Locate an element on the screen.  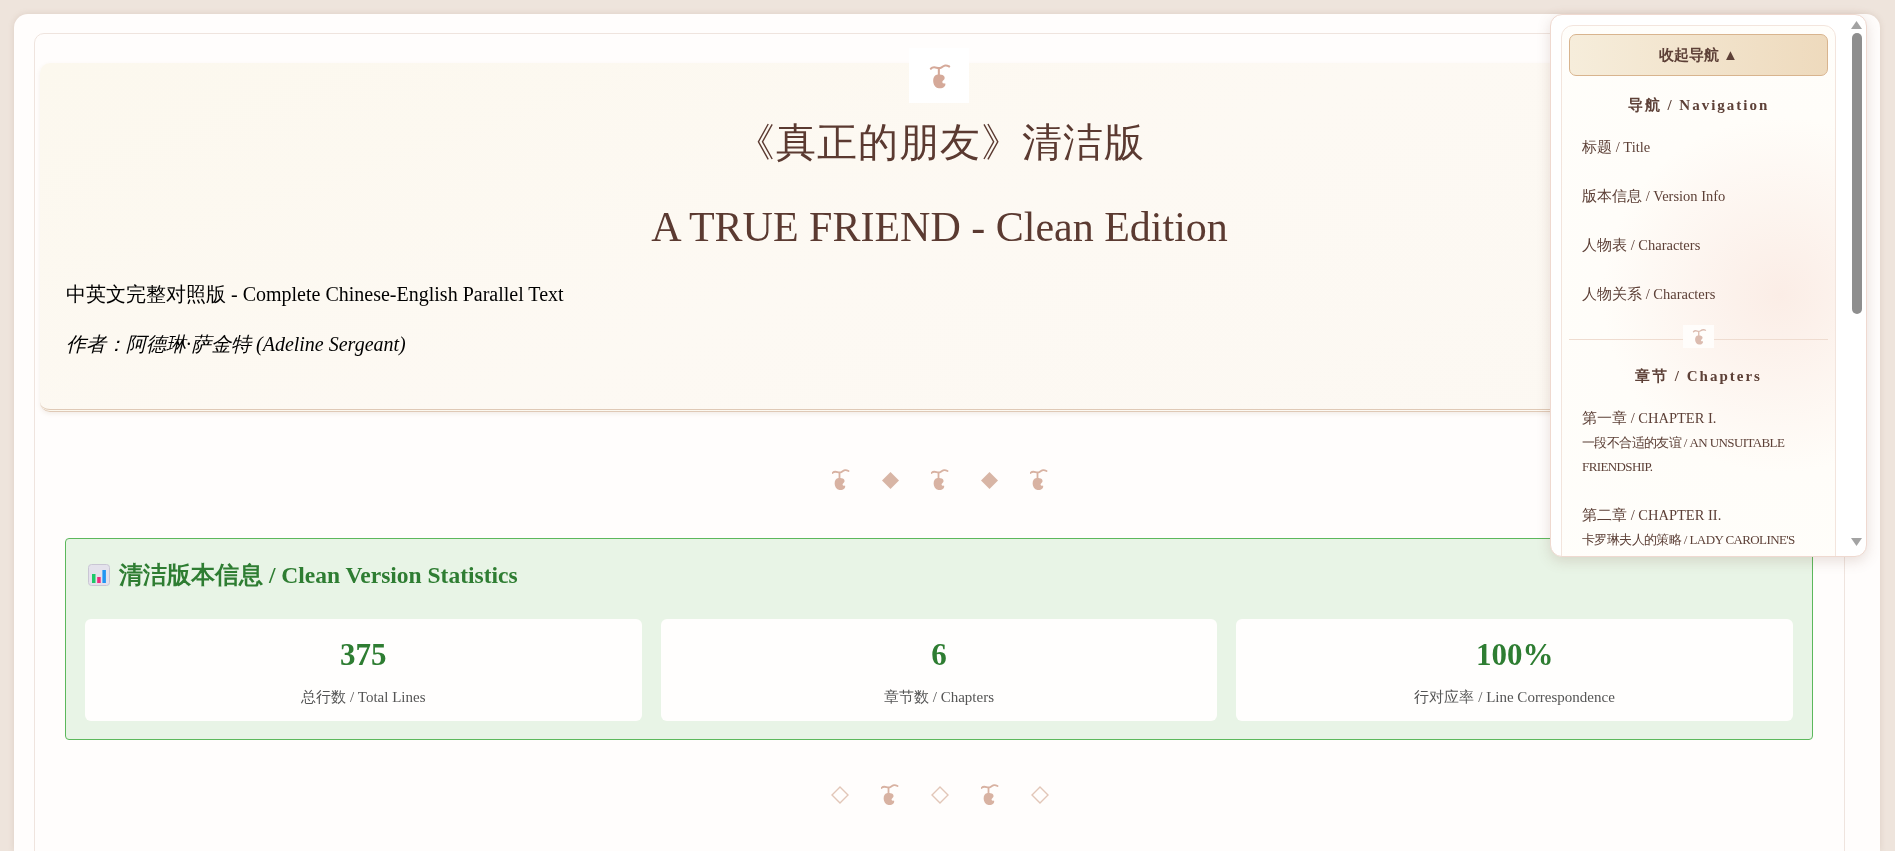
subtitle-text: 中英文完整对照版 - Complete Chinese-English Parallel Text is located at coordinates (315, 295).